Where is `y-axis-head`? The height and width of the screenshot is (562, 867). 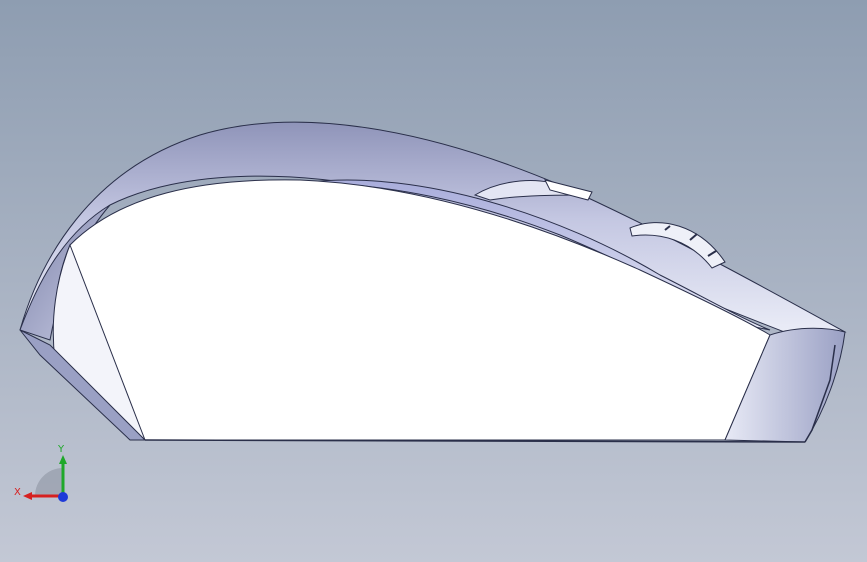
y-axis-head is located at coordinates (63, 459).